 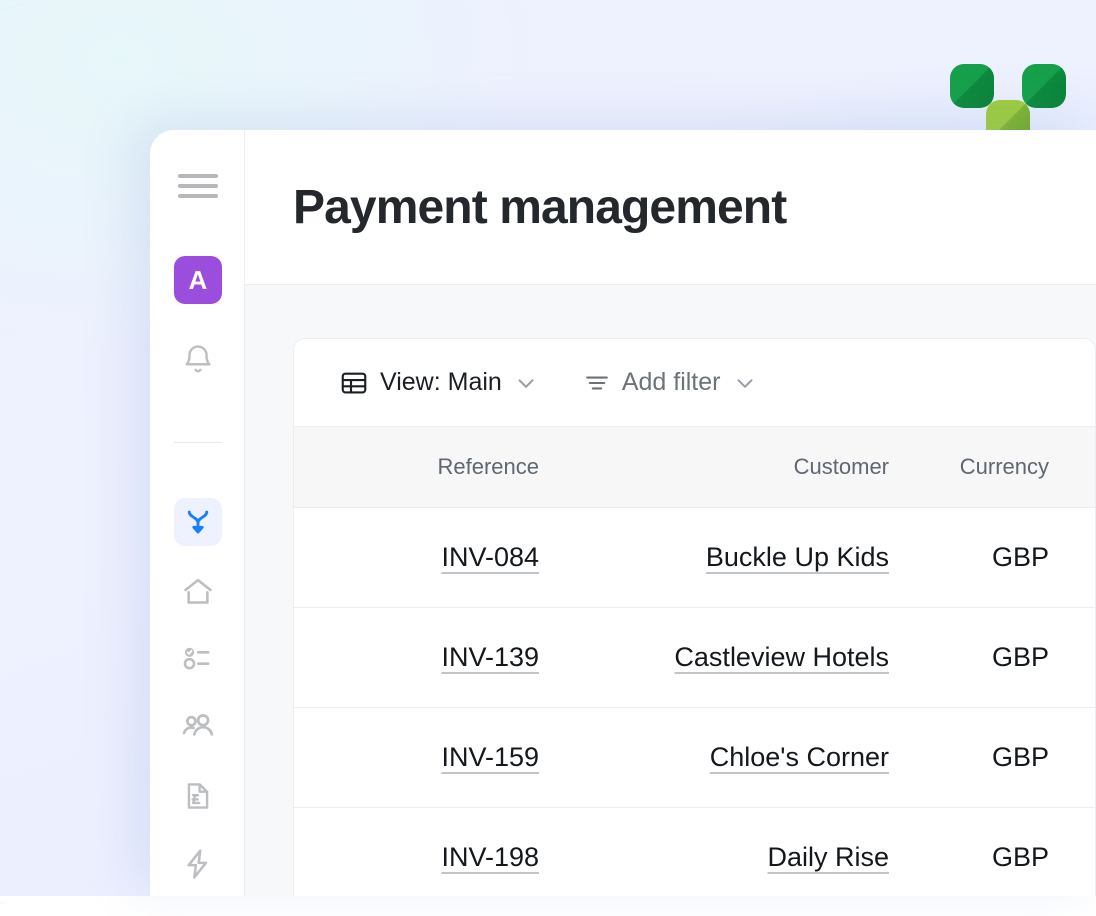 What do you see at coordinates (198, 442) in the screenshot?
I see `sidebar-divider` at bounding box center [198, 442].